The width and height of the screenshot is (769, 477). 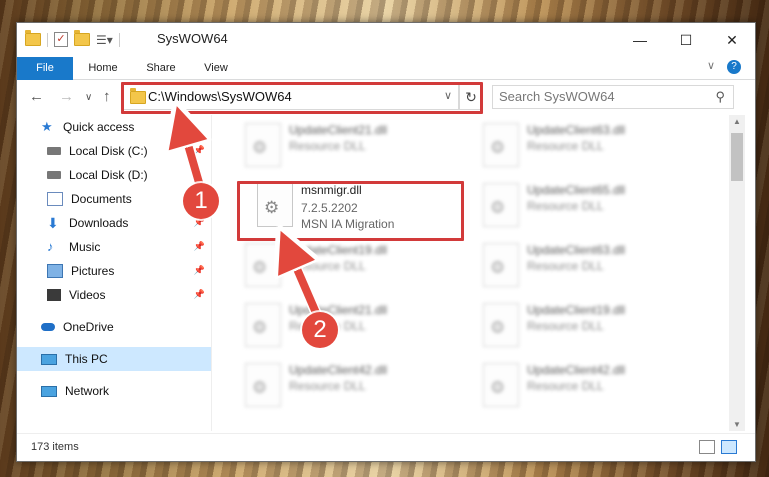 What do you see at coordinates (82, 38) in the screenshot?
I see `new-folder-icon` at bounding box center [82, 38].